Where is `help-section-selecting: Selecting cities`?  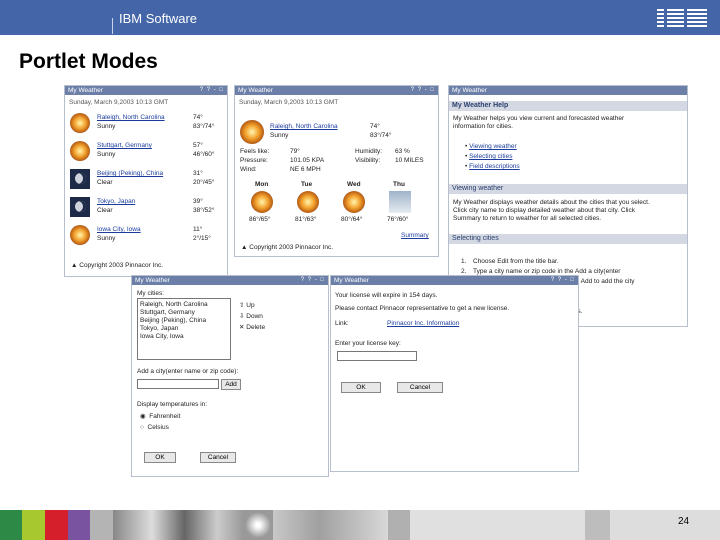 help-section-selecting: Selecting cities is located at coordinates (568, 239).